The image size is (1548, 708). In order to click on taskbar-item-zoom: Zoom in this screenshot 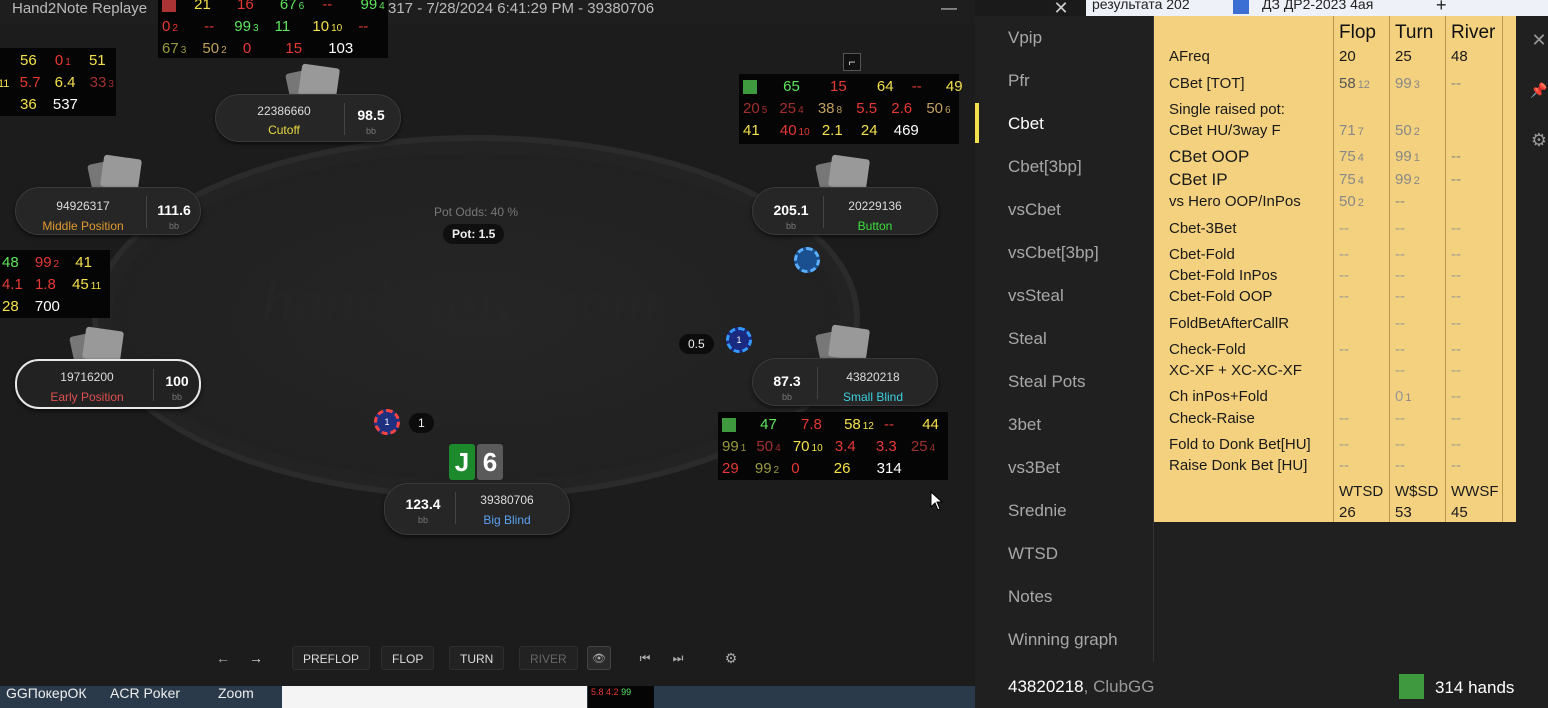, I will do `click(236, 693)`.